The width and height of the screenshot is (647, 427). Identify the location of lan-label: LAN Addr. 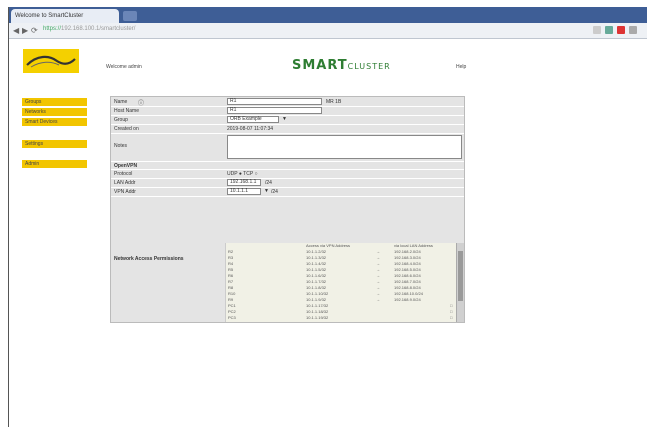
(125, 183).